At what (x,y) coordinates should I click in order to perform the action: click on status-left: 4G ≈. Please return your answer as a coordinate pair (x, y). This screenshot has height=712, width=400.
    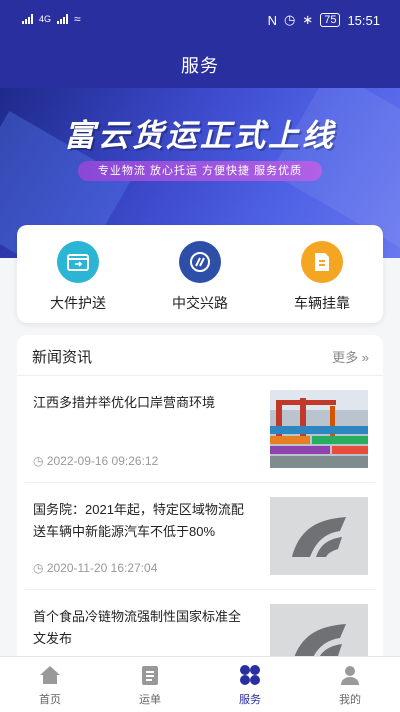
    Looking at the image, I should click on (51, 19).